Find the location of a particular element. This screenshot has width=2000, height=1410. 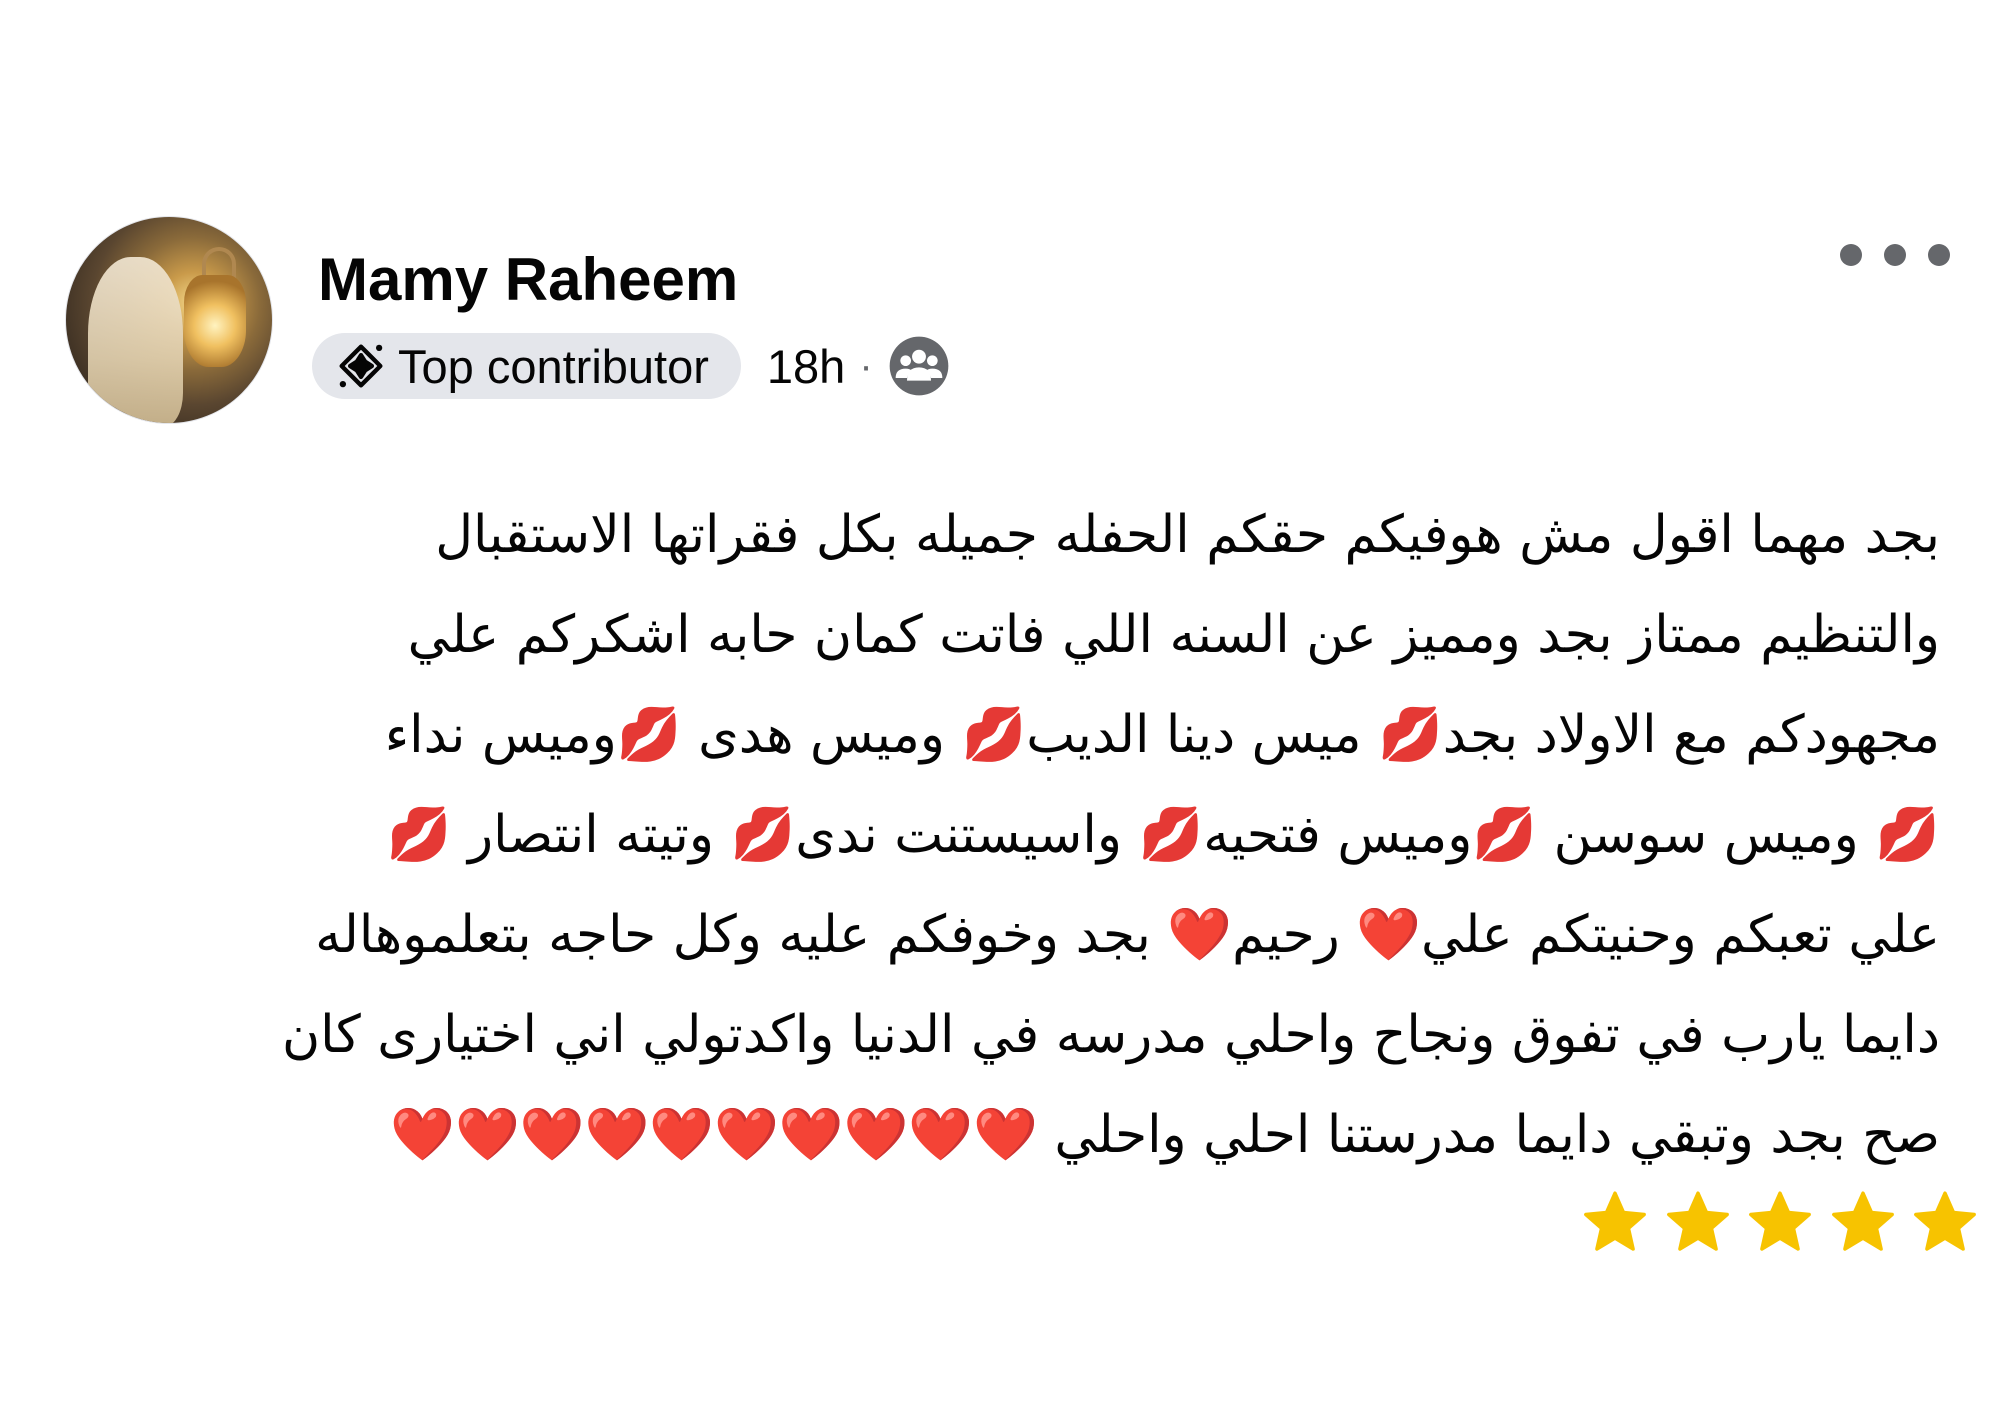

post-timestamp: 18h is located at coordinates (806, 366).